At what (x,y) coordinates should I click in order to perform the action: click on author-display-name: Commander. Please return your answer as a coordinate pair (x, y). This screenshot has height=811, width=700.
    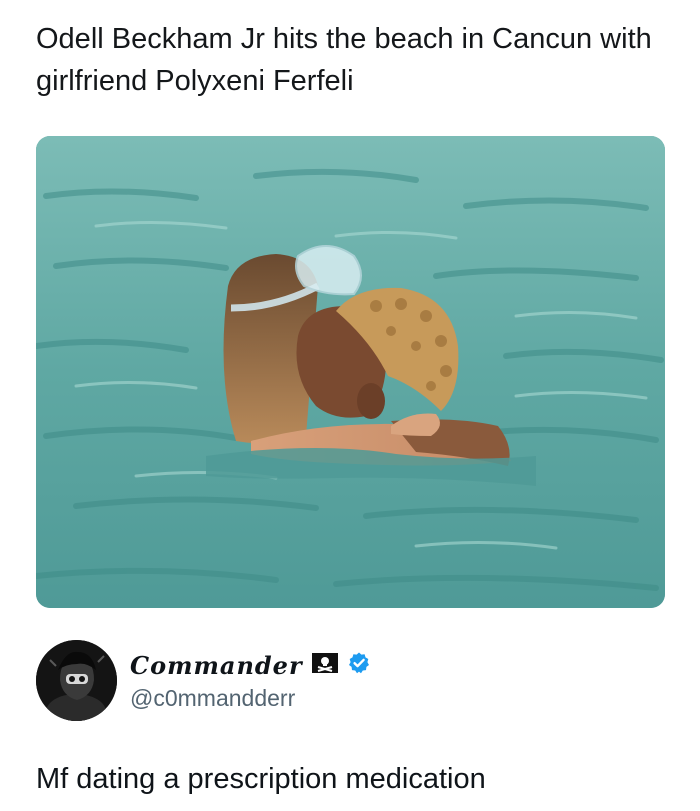
    Looking at the image, I should click on (216, 665).